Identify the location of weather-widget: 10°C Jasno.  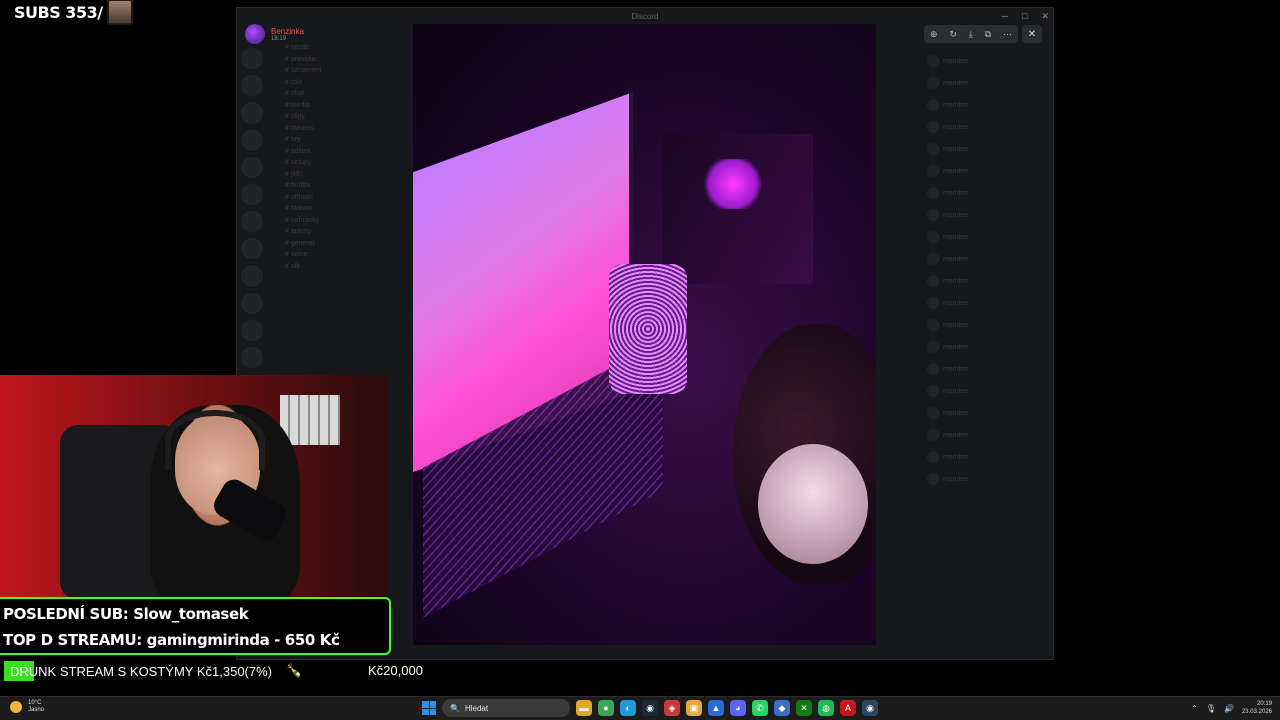
(27, 707).